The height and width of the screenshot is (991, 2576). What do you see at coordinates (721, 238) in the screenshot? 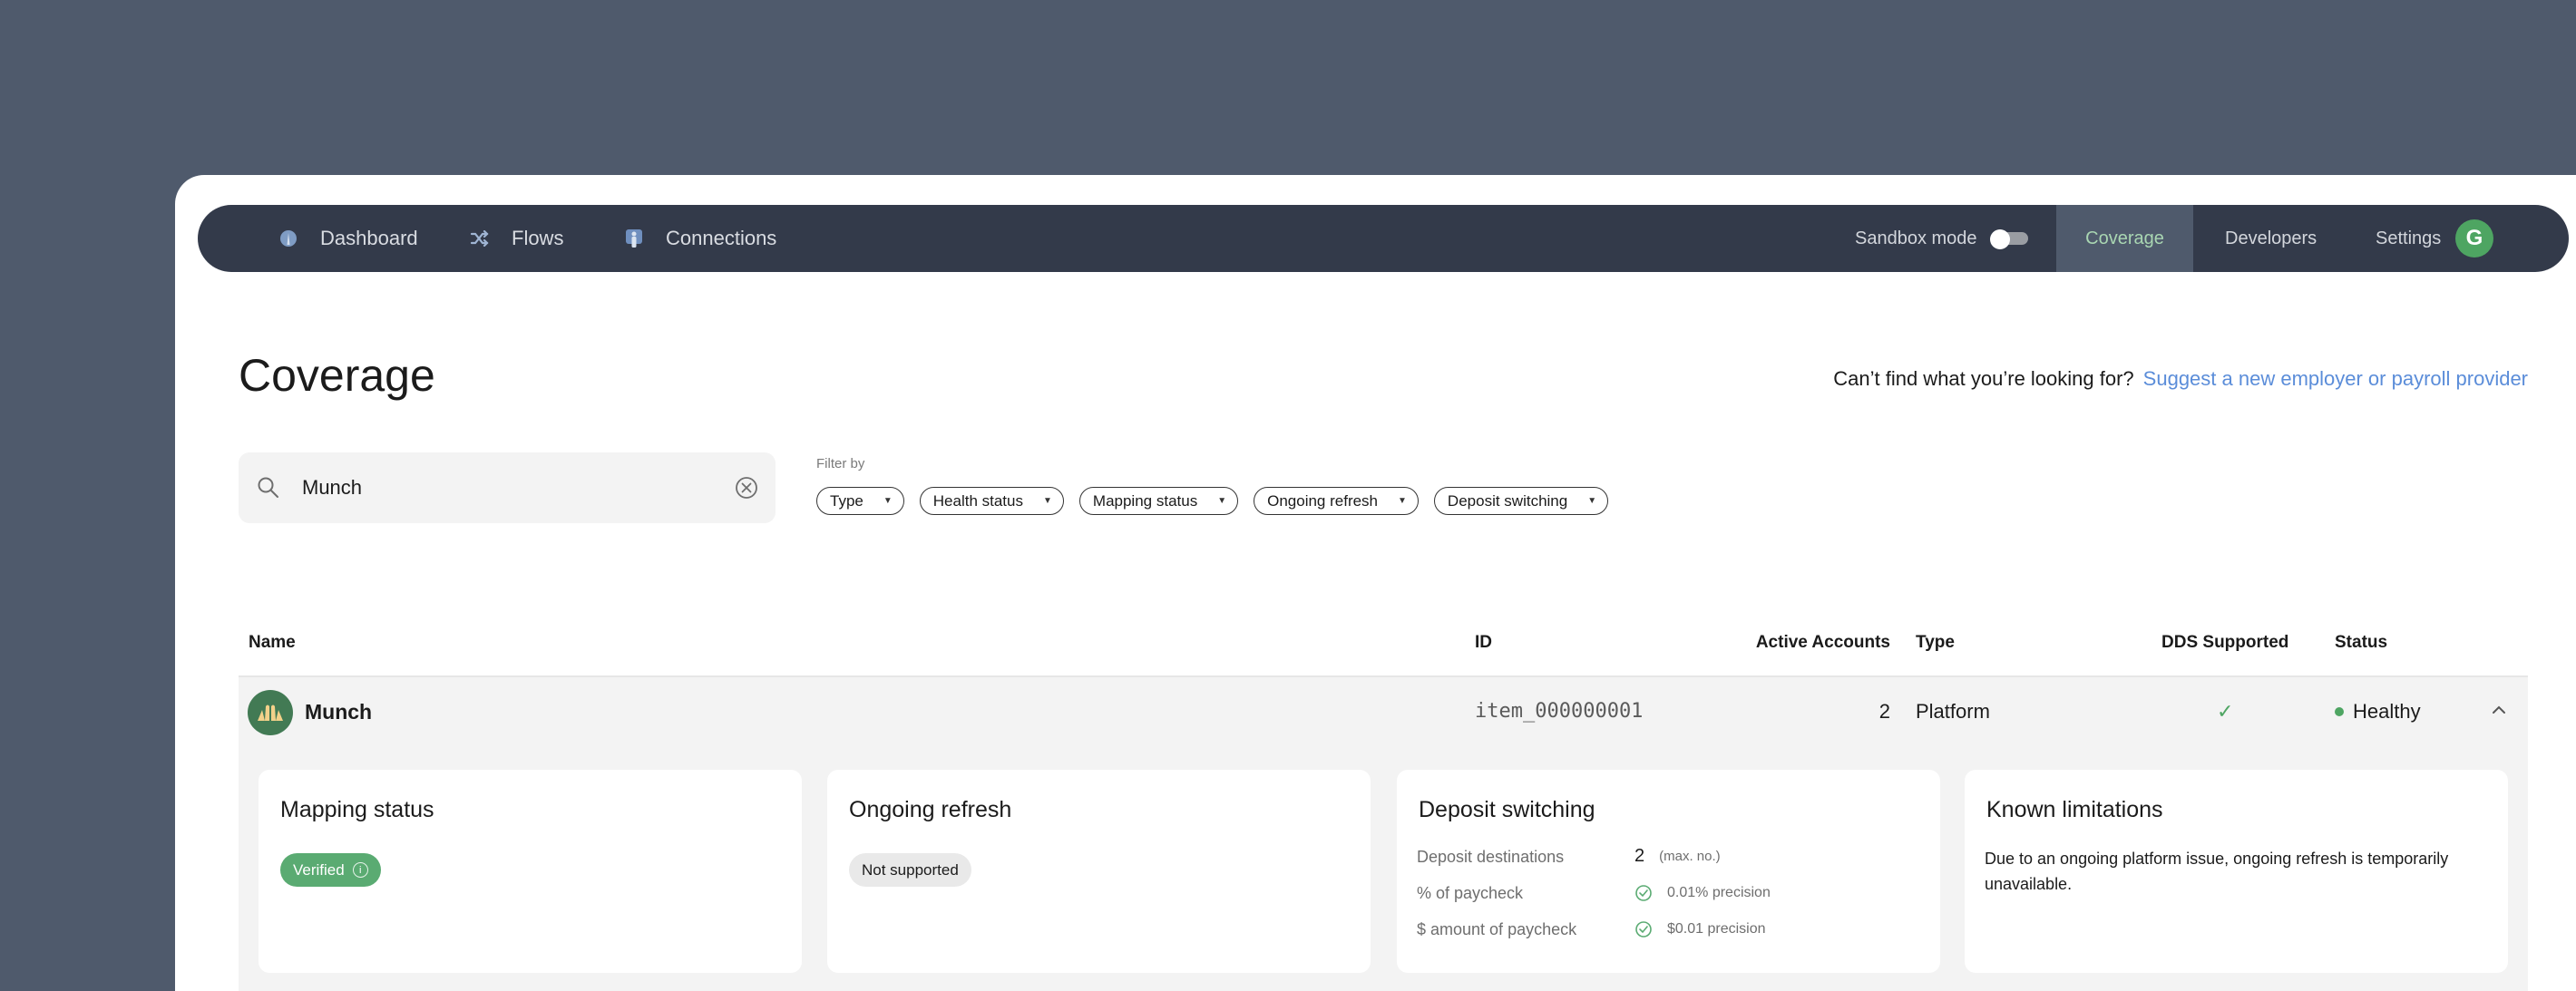
I see `nav-connections-label: Connections` at bounding box center [721, 238].